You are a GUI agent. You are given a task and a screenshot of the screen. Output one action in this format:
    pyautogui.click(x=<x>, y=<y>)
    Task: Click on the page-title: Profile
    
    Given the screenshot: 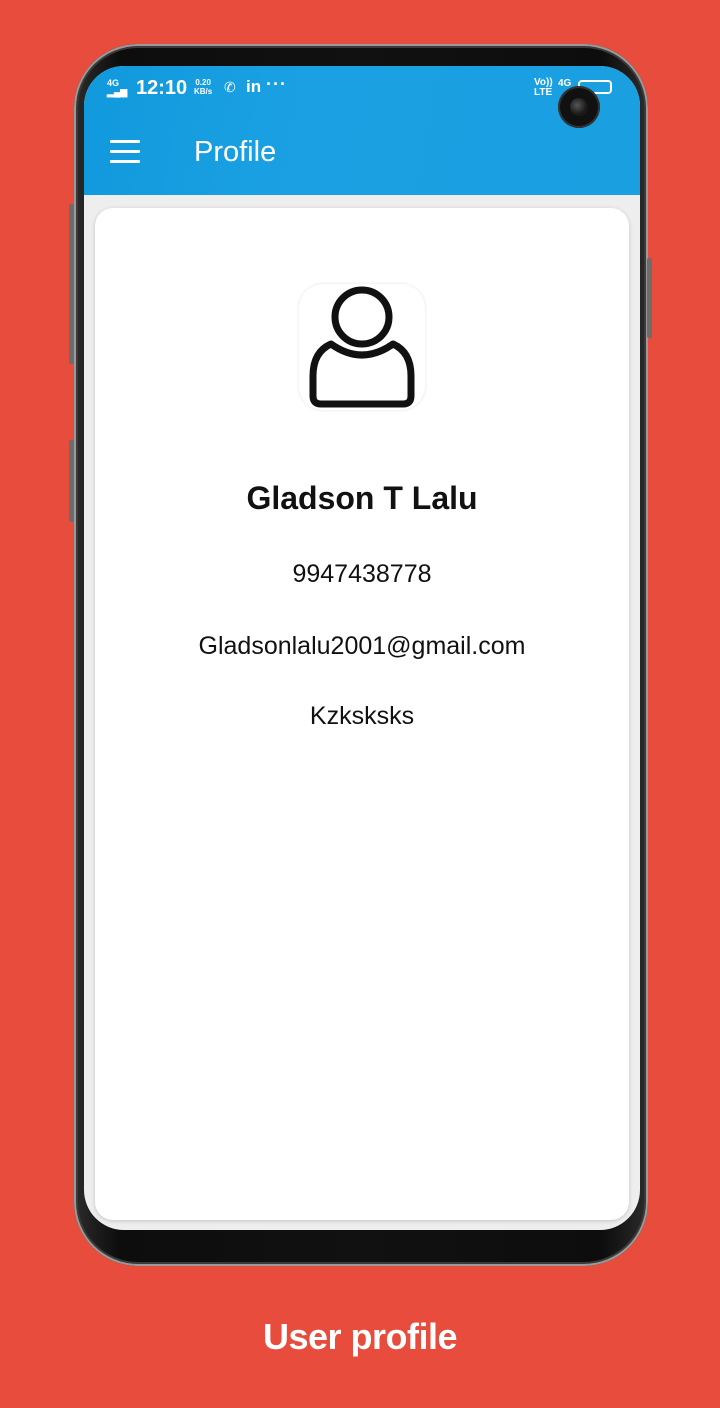 What is the action you would take?
    pyautogui.click(x=235, y=152)
    